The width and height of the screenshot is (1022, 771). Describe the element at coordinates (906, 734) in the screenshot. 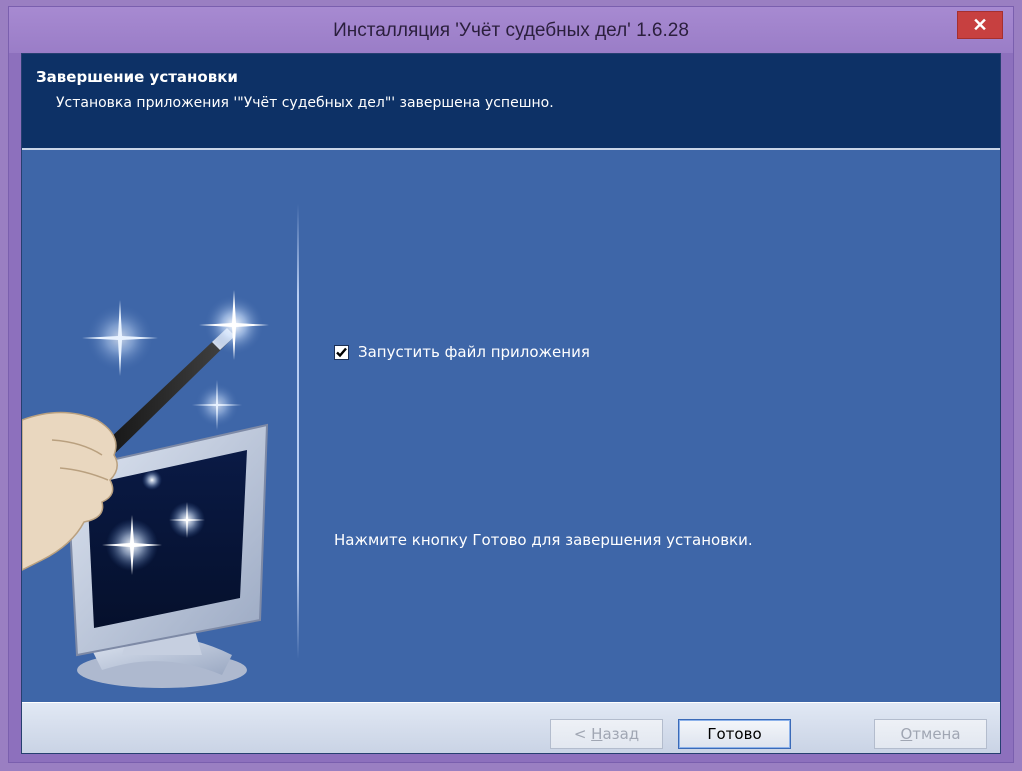

I see `cancel-button-accel: О` at that location.